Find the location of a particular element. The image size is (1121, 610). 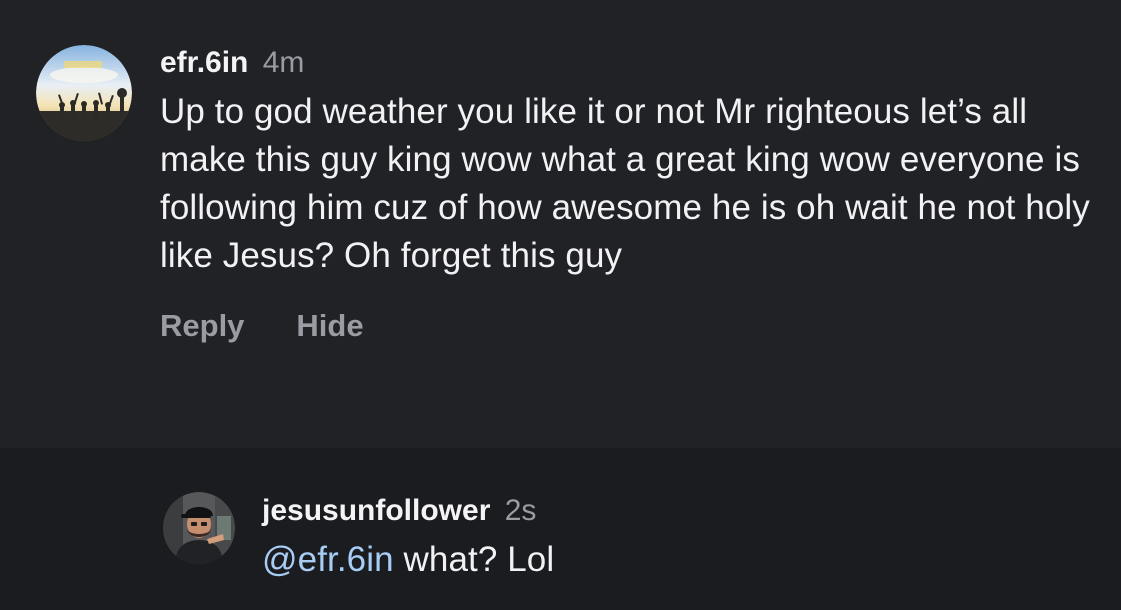

timestamp: 4m is located at coordinates (283, 62).